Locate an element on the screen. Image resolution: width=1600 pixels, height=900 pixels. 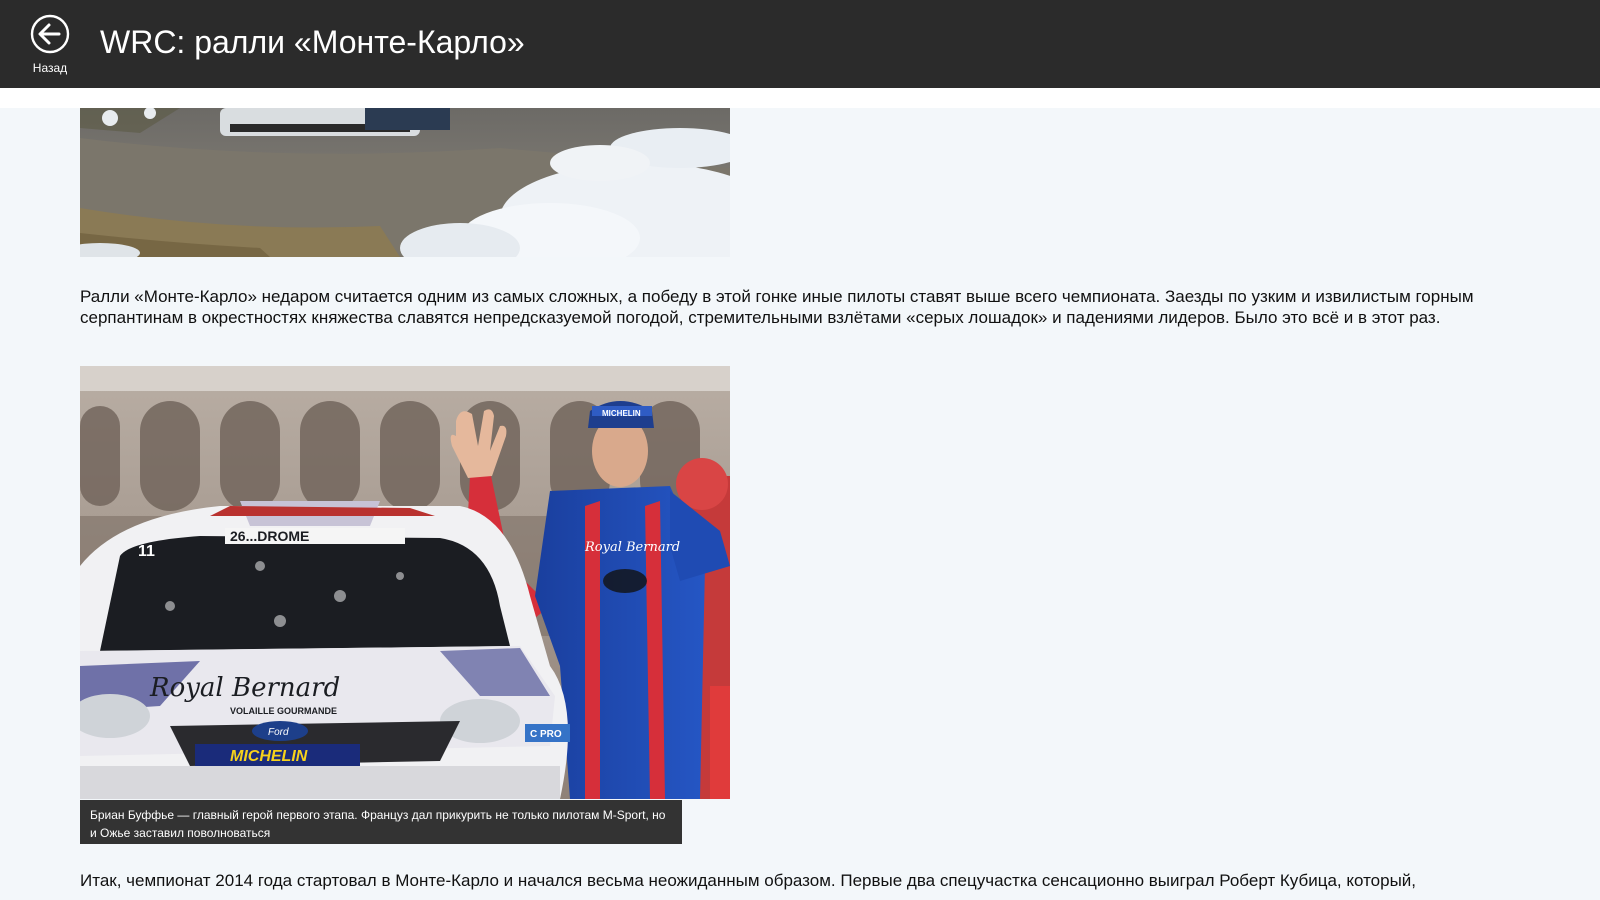
hood-sub-text: VOLAILLE GOURMANDE is located at coordinates (283, 711).